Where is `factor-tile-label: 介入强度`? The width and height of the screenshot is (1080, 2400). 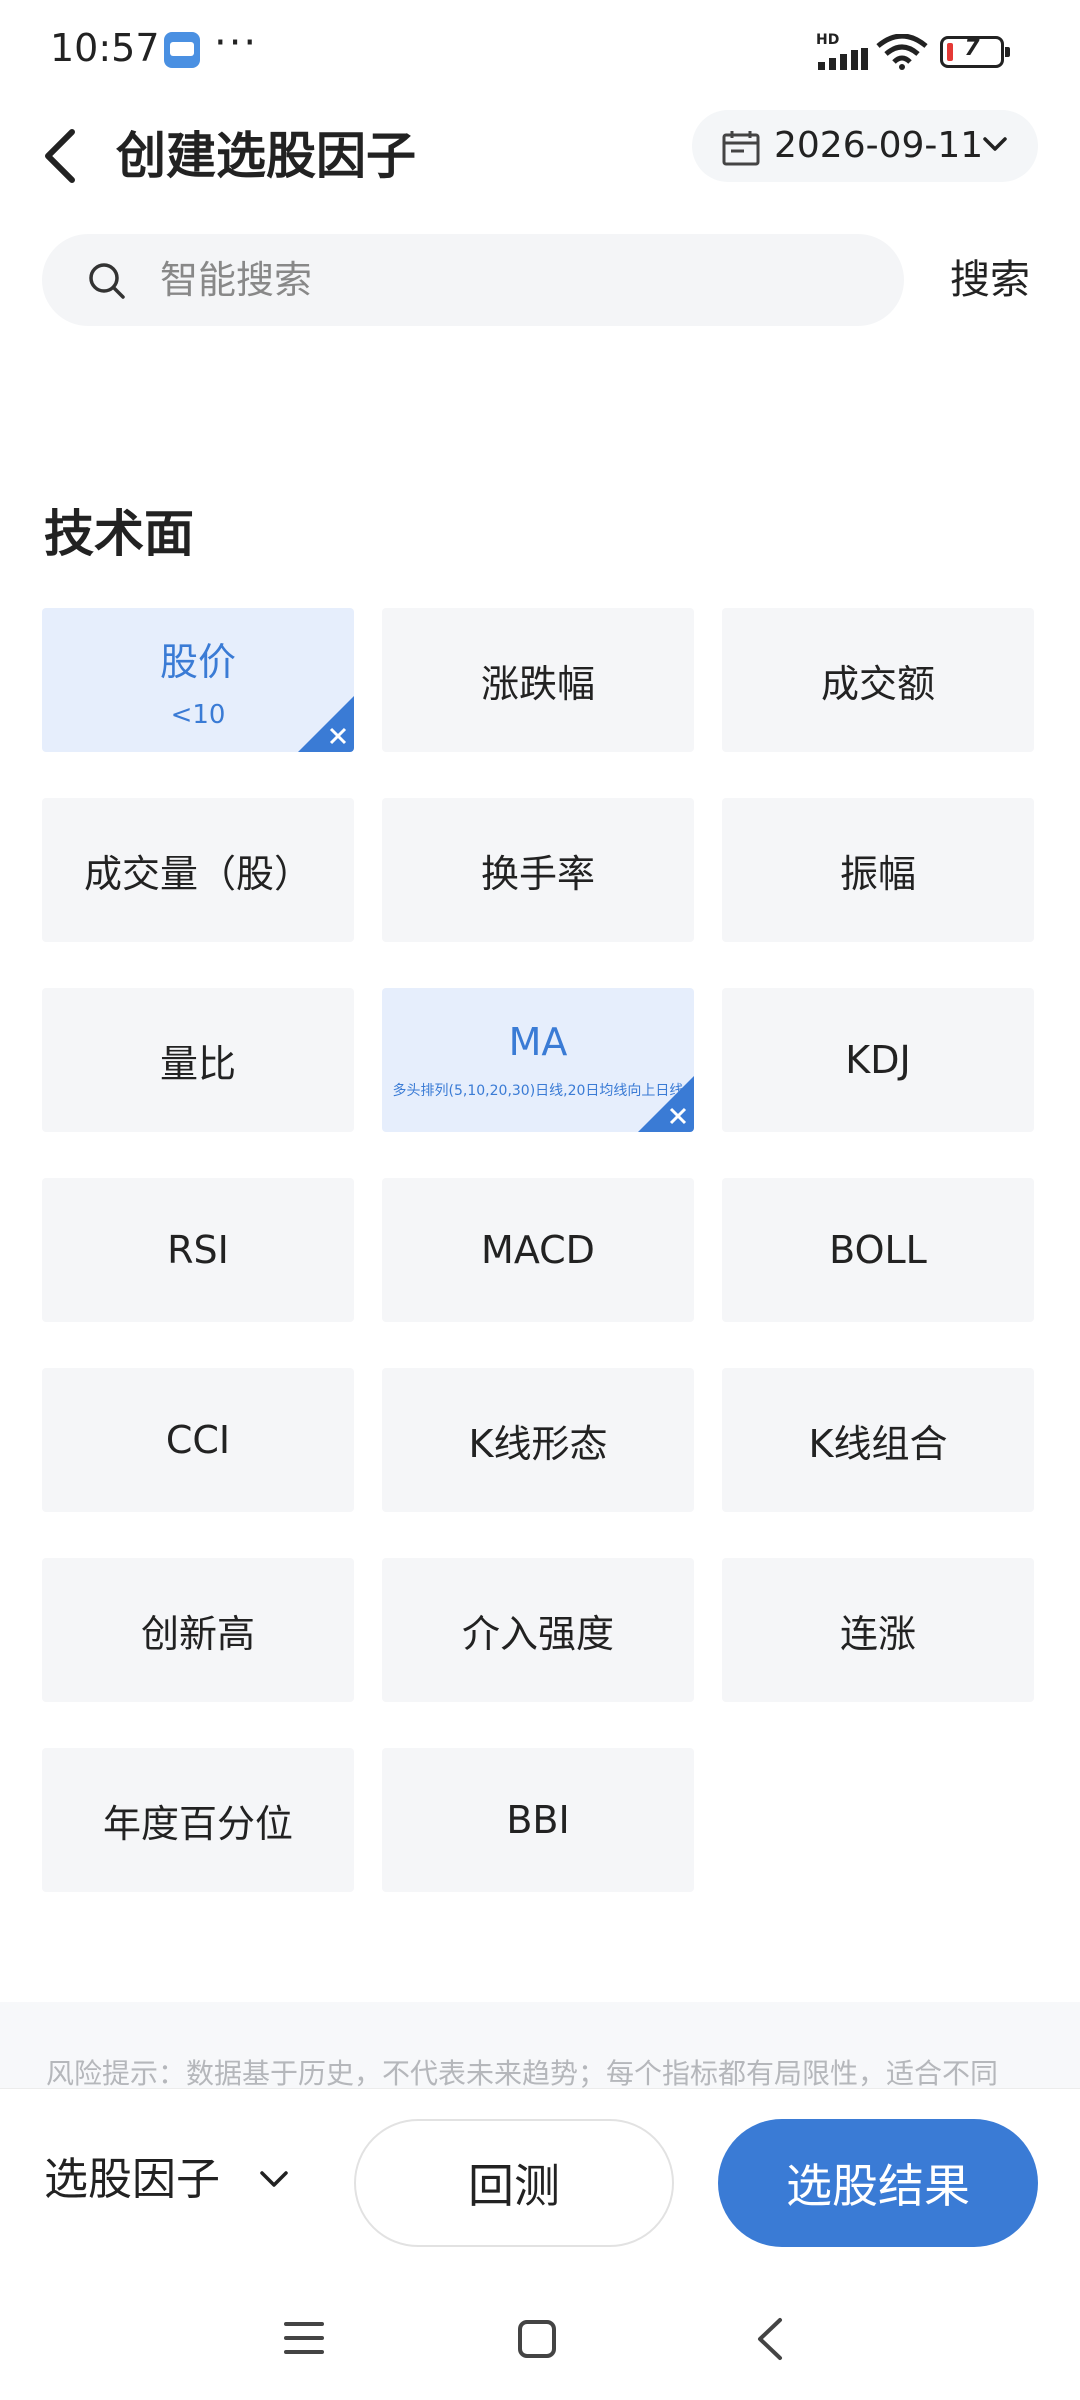 factor-tile-label: 介入强度 is located at coordinates (537, 1633).